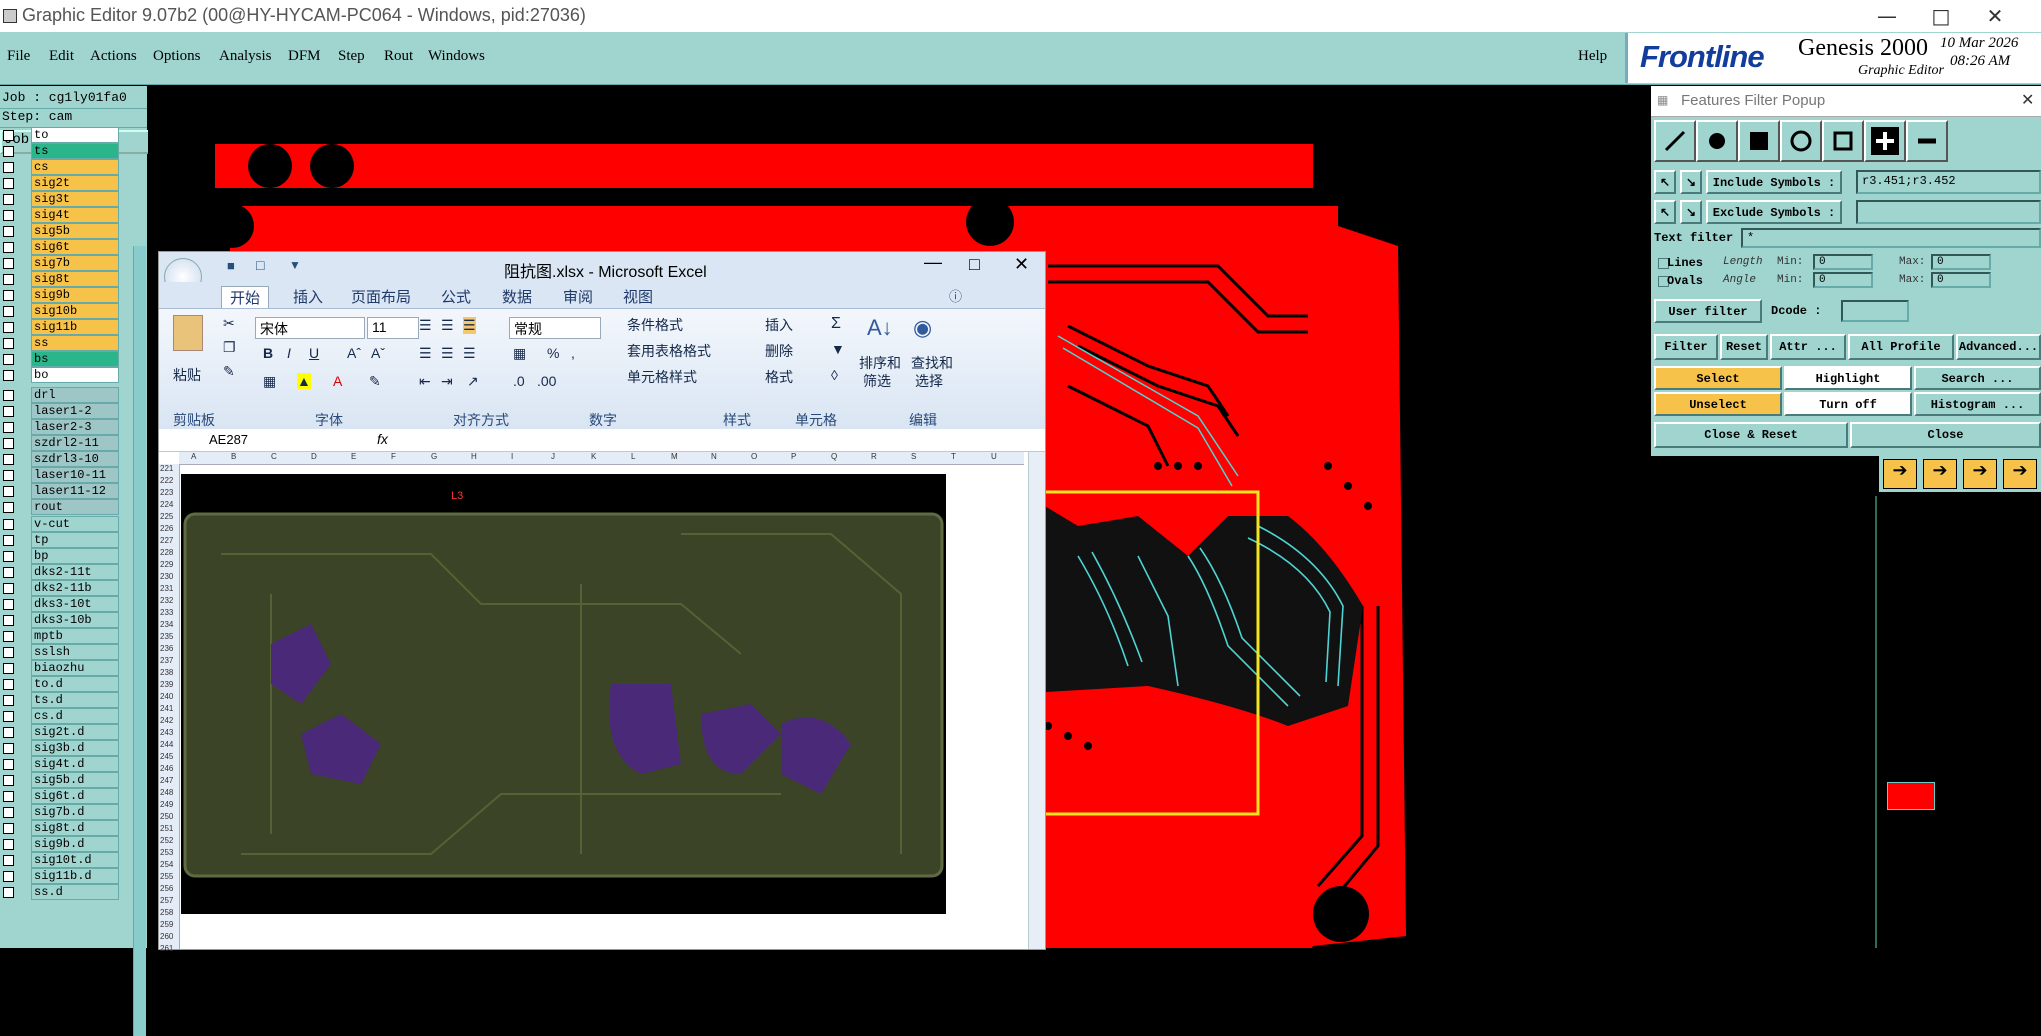 The height and width of the screenshot is (1036, 2041). I want to click on clear-icon: ◊, so click(834, 375).